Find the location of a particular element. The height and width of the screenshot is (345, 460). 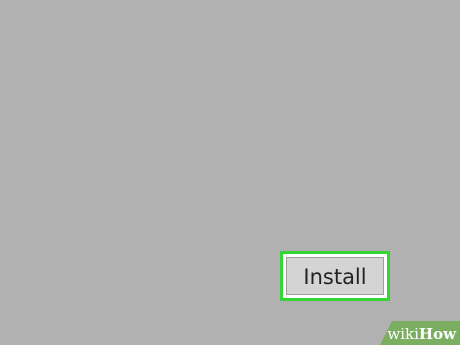

install-button-highlight: Install is located at coordinates (335, 276).